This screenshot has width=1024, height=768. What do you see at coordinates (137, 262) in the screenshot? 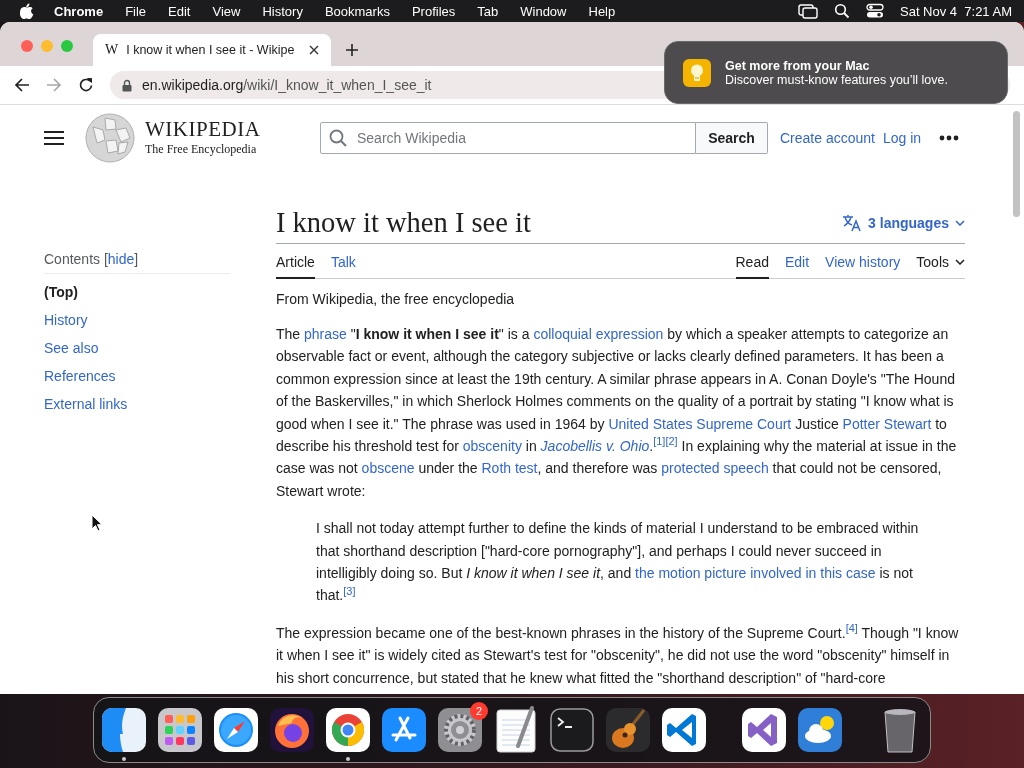
I see `contents-heading: Contents [hide]` at bounding box center [137, 262].